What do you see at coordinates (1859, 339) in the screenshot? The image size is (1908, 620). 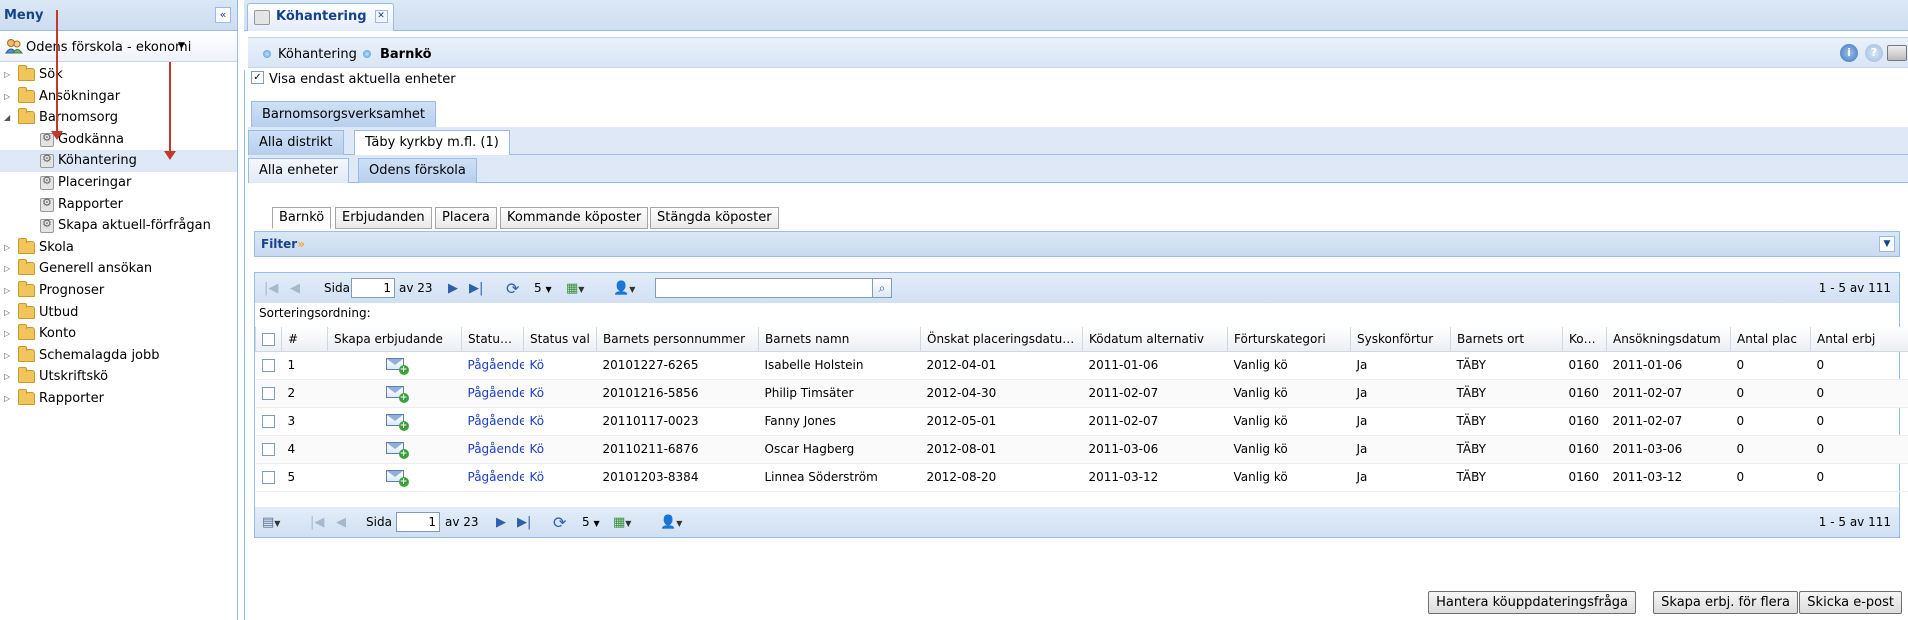 I see `column-header: Antal erbj` at bounding box center [1859, 339].